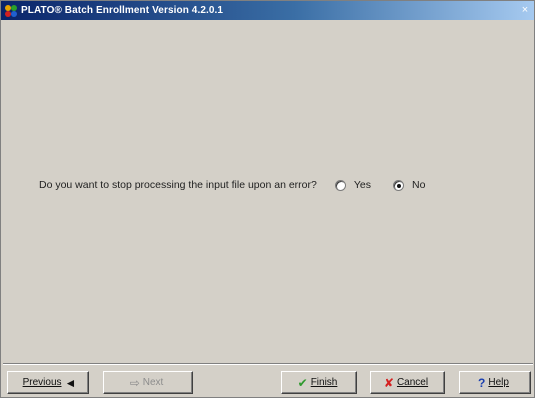 Image resolution: width=535 pixels, height=398 pixels. I want to click on close-icon: ×, so click(525, 10).